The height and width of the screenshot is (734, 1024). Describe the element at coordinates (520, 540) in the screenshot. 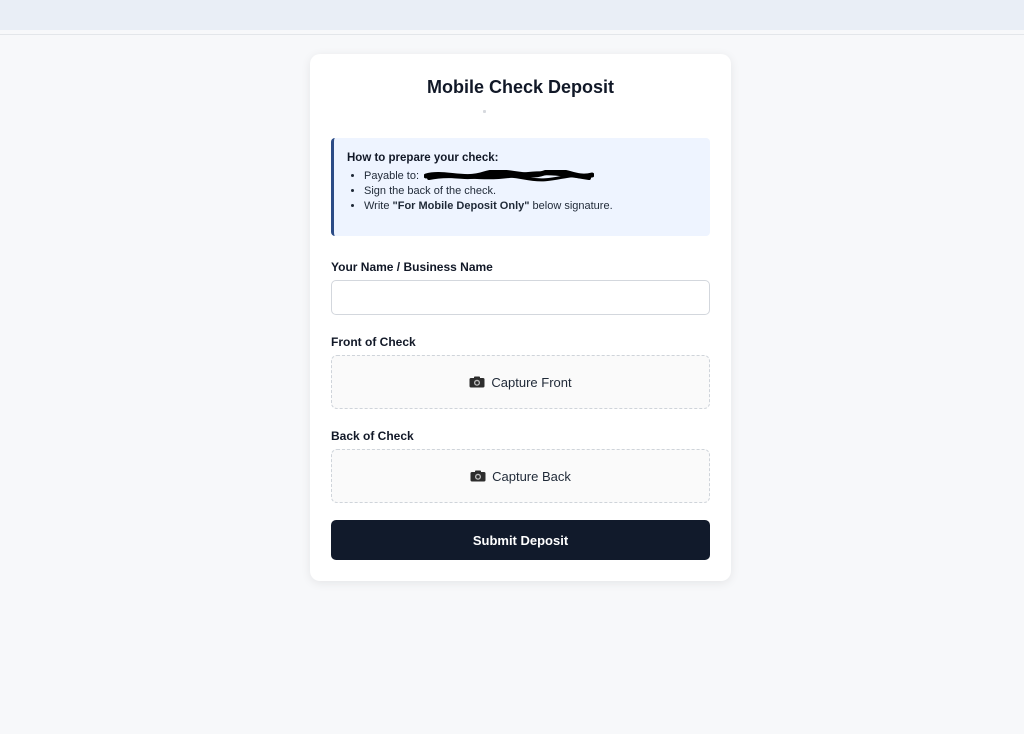

I see `submit-deposit-button: Submit Deposit` at that location.